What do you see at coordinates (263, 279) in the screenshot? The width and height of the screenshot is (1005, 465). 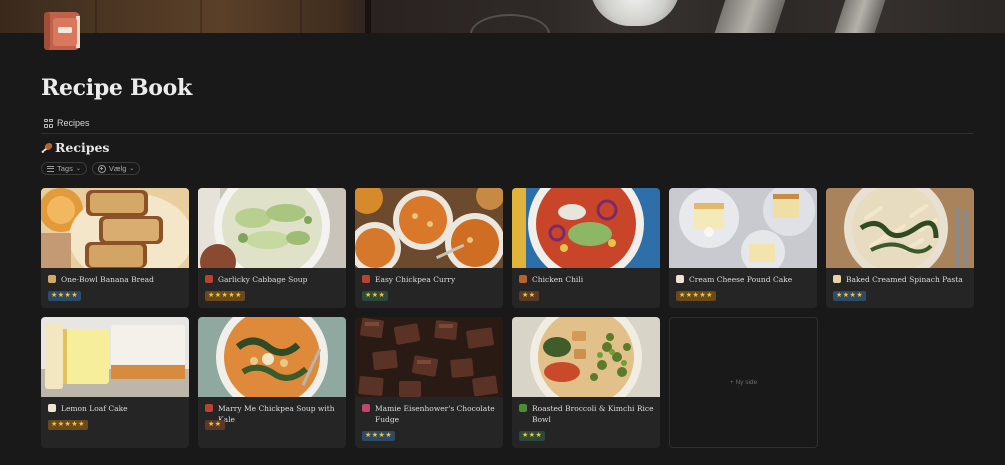 I see `recipe-name: Garlicky Cabbage Soup` at bounding box center [263, 279].